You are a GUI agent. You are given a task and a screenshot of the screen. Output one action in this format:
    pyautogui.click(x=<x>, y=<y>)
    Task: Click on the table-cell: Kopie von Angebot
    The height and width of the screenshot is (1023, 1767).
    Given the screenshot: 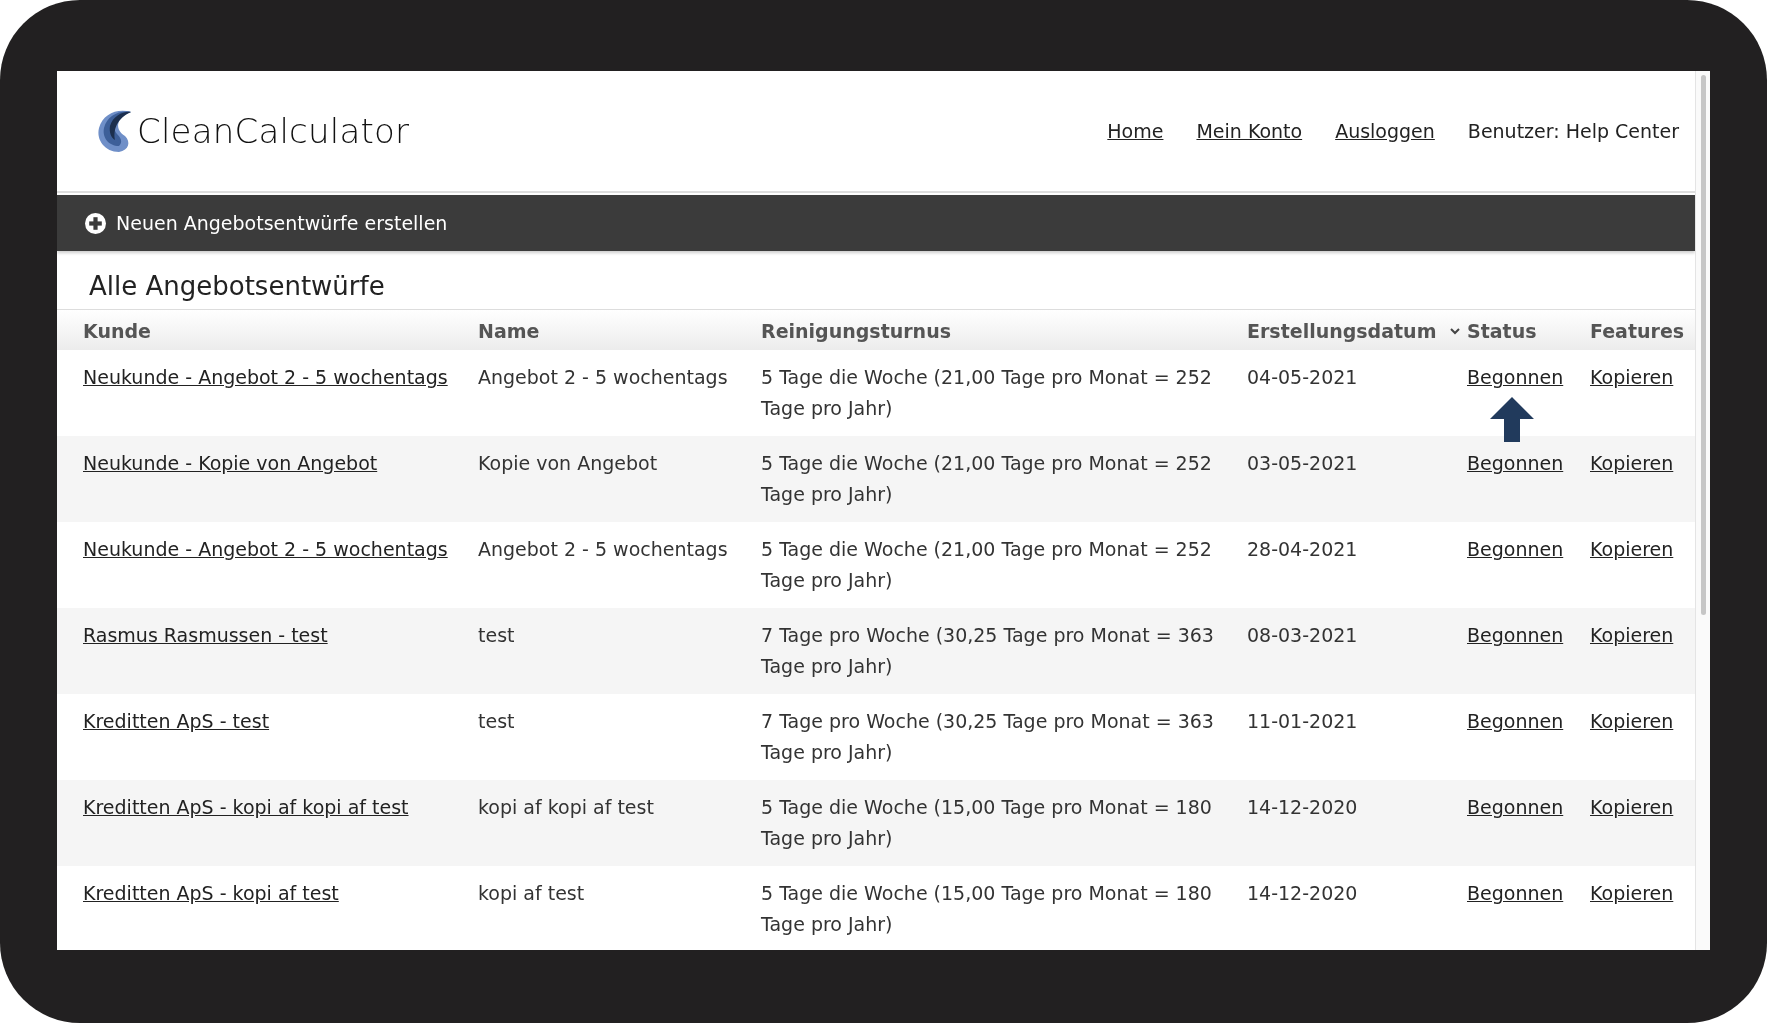 What is the action you would take?
    pyautogui.click(x=568, y=463)
    